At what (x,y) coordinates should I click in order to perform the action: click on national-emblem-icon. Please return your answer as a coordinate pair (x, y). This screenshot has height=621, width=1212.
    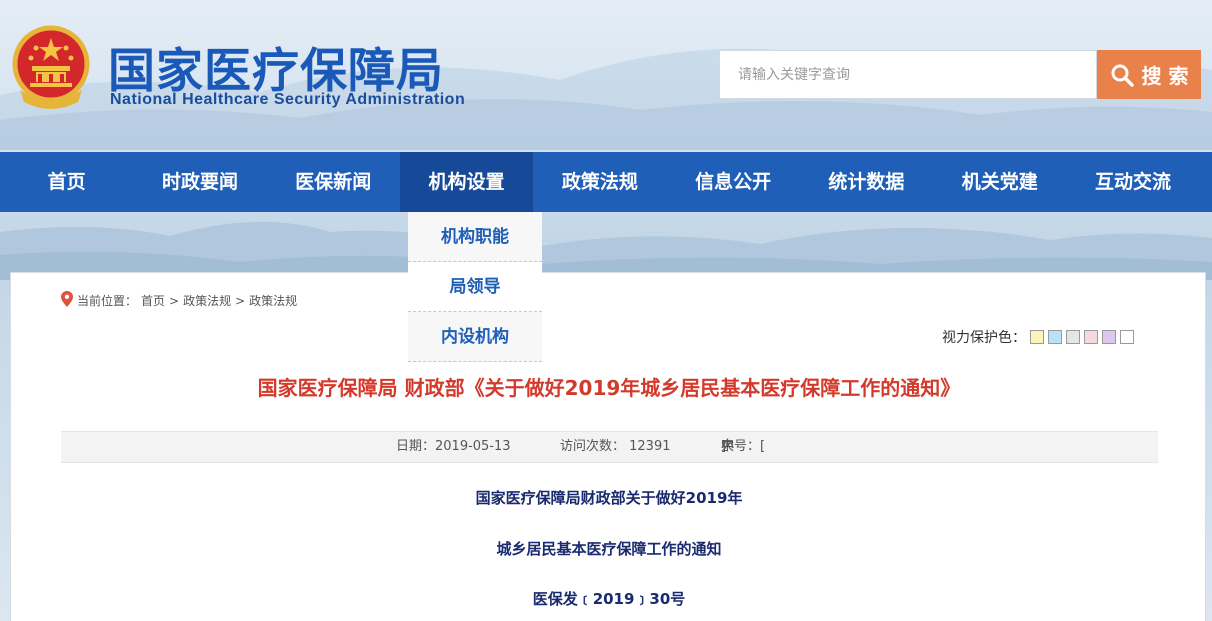
    Looking at the image, I should click on (51, 68).